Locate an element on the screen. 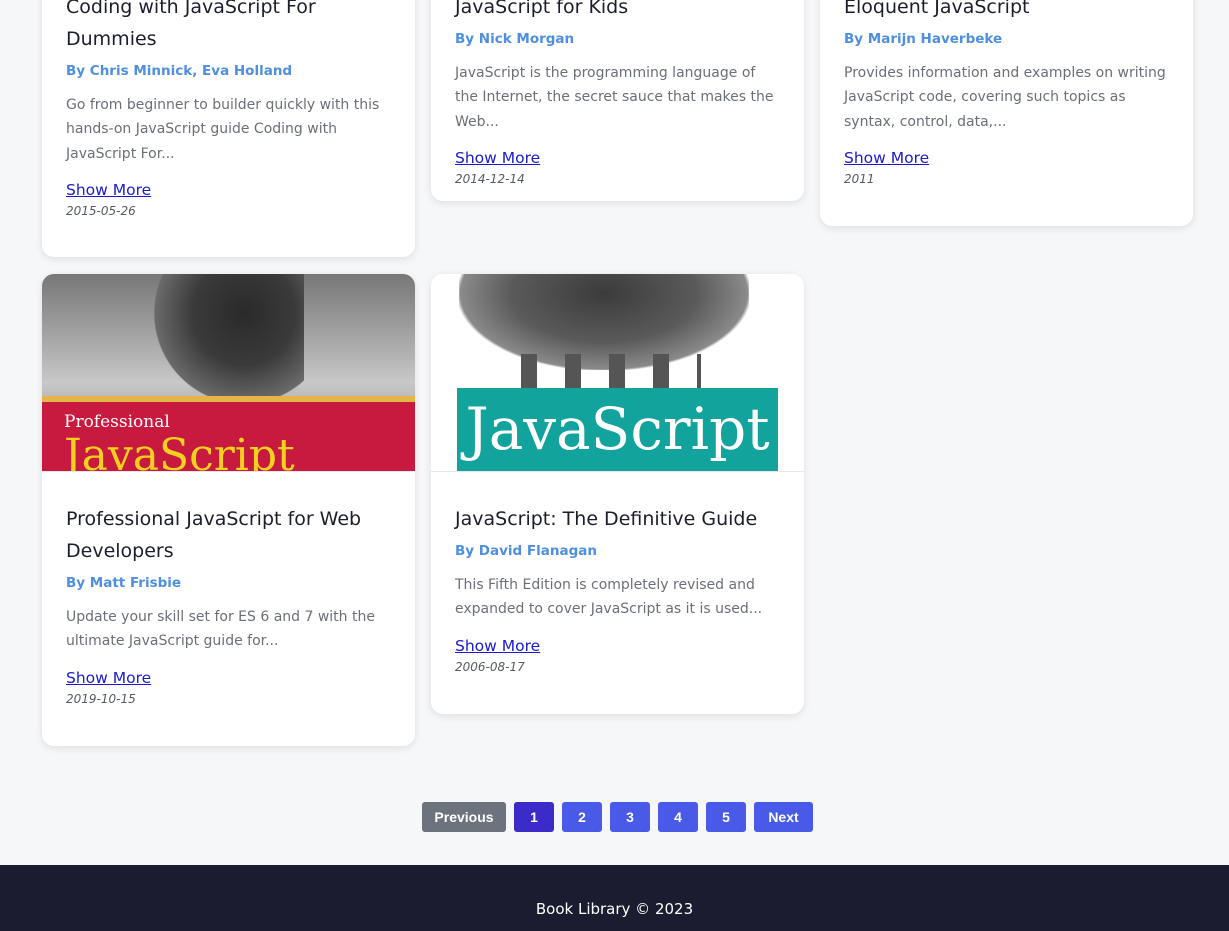 The height and width of the screenshot is (931, 1229). book-author: By Matt Frisbie is located at coordinates (124, 583).